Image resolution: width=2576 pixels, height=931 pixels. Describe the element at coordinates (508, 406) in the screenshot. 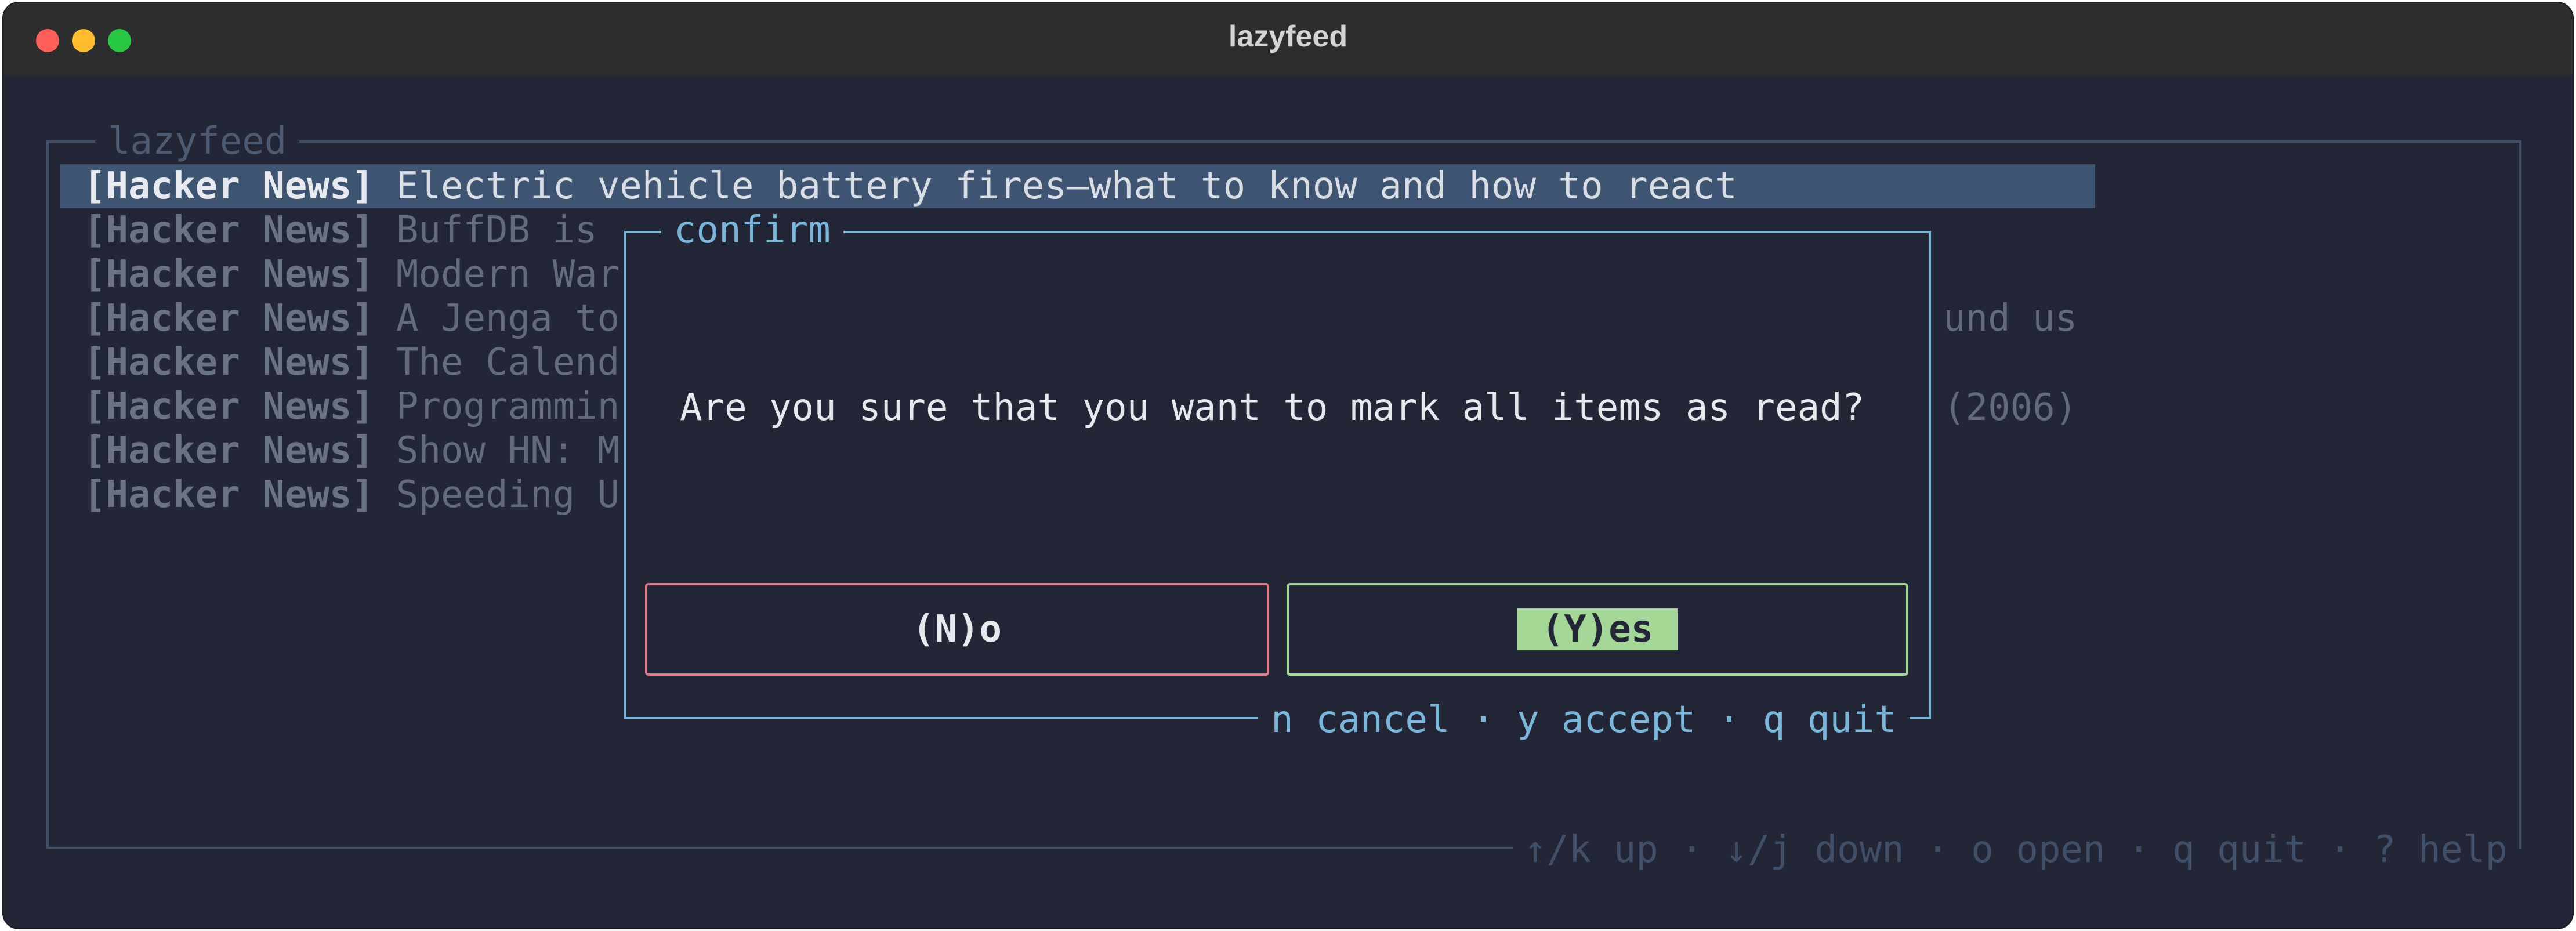

I see `feed-item-title: Programmin` at that location.